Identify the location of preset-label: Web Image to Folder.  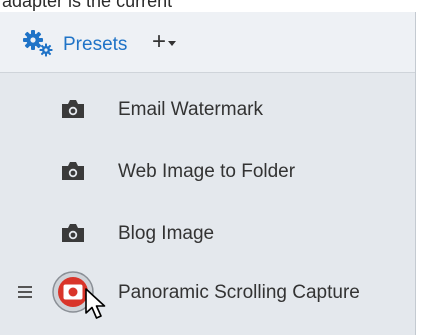
(207, 171).